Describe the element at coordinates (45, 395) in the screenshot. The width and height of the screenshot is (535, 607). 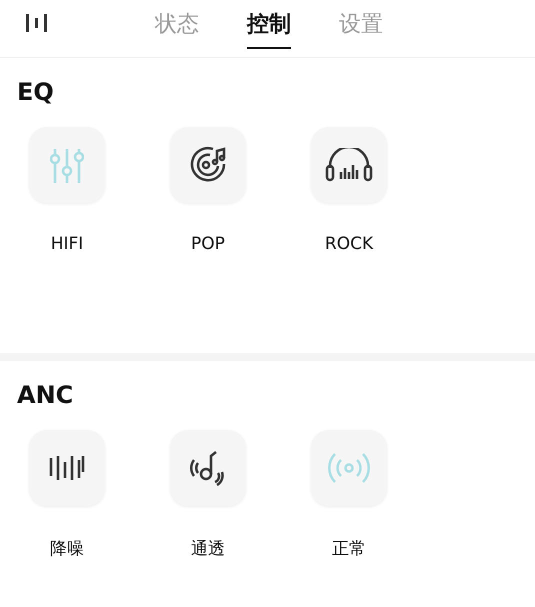
I see `section-title: ANC` at that location.